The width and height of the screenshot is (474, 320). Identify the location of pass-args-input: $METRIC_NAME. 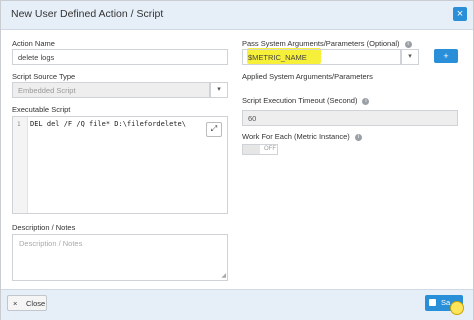
(321, 57).